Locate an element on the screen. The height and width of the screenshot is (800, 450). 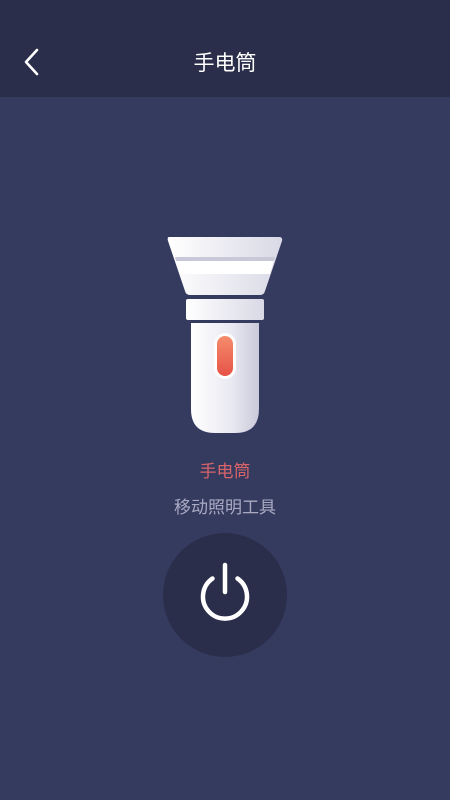
app-description: 移动照明工具 is located at coordinates (225, 508).